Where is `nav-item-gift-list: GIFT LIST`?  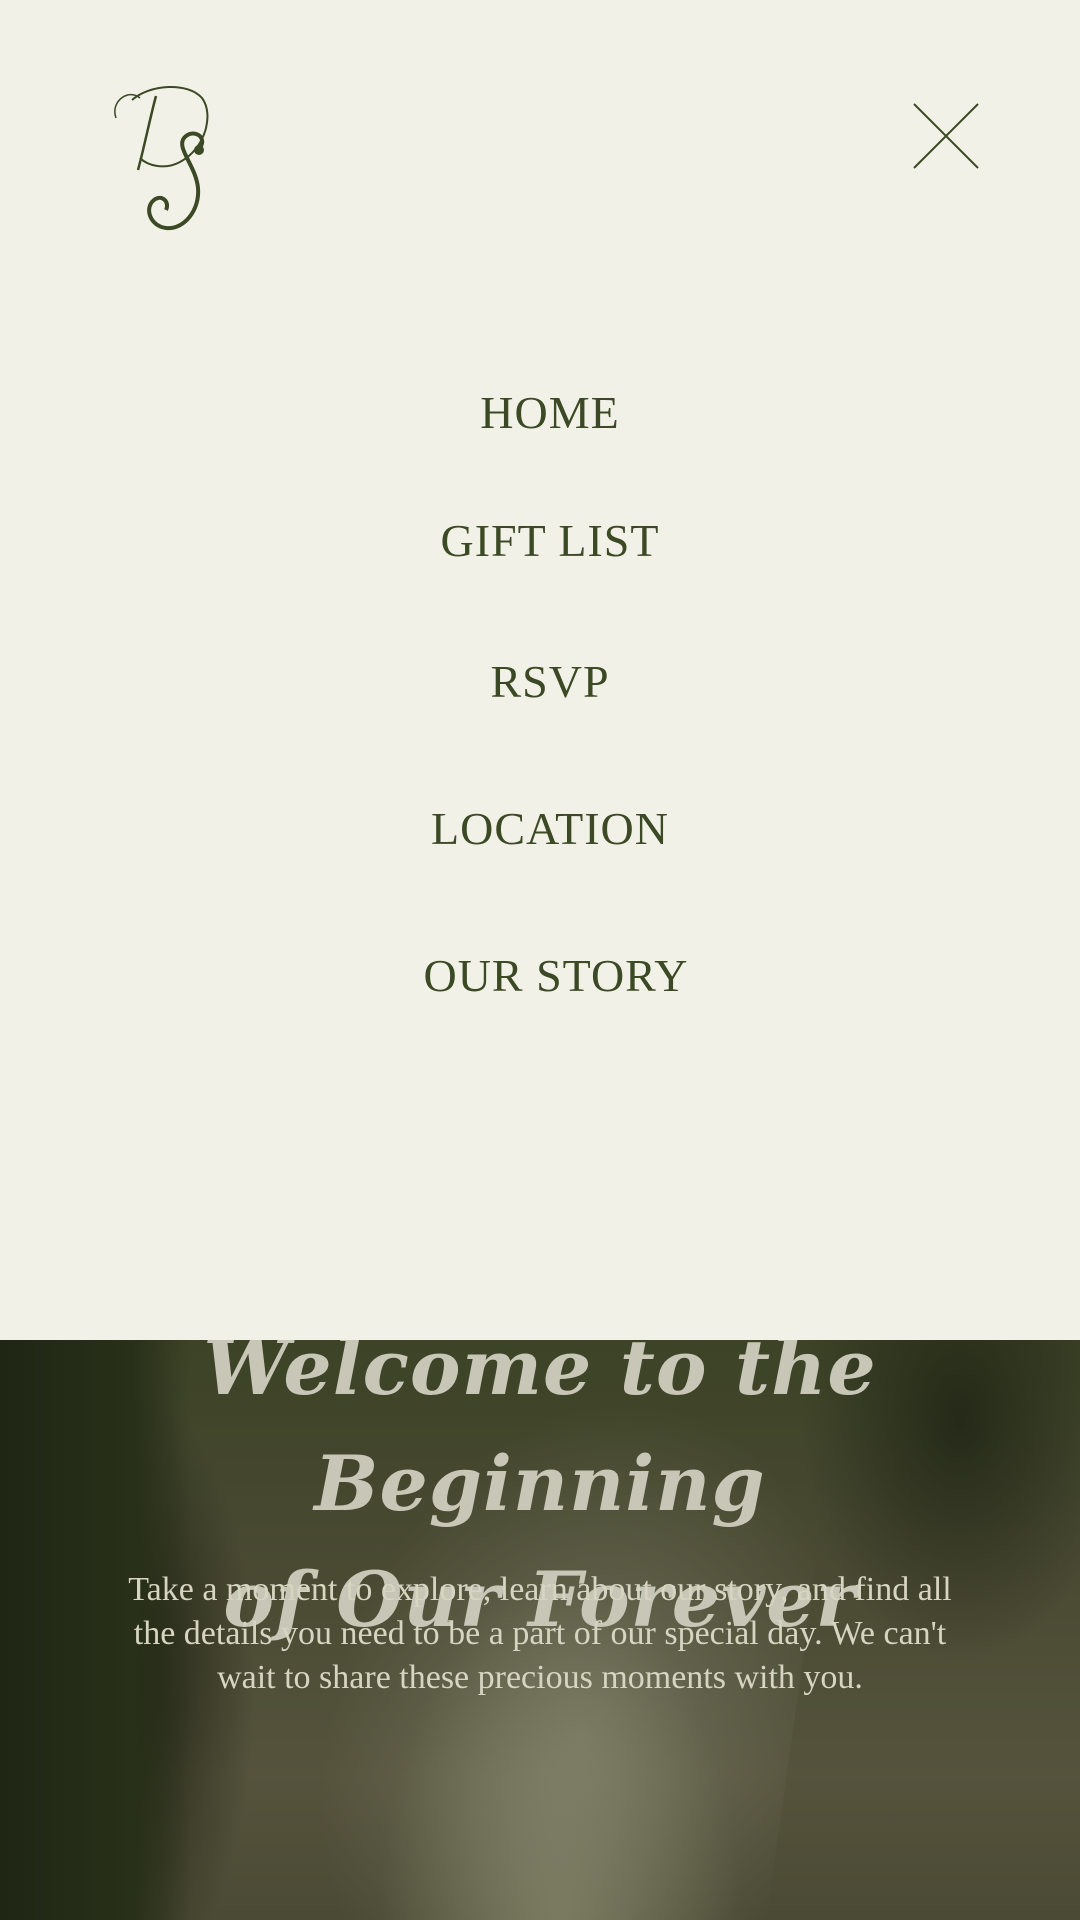
nav-item-gift-list: GIFT LIST is located at coordinates (540, 540).